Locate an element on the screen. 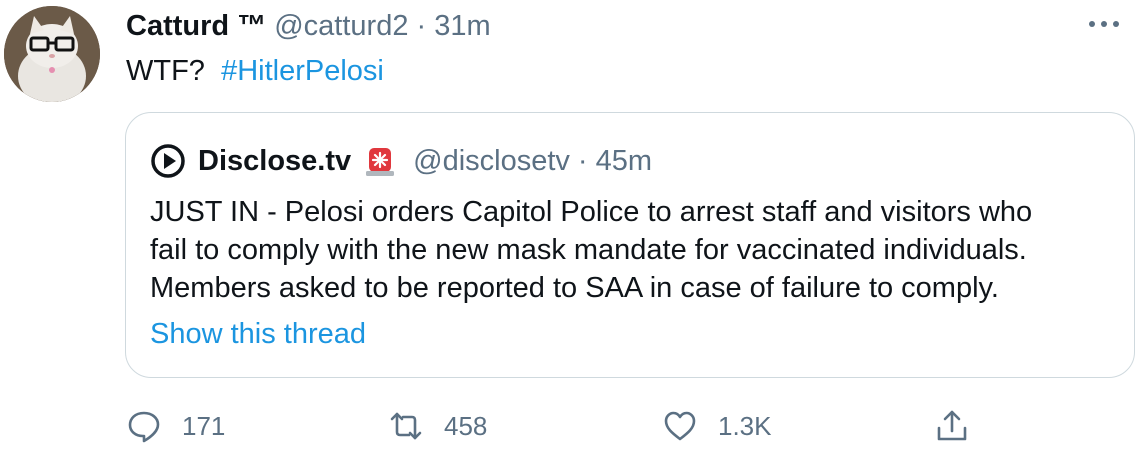 This screenshot has height=465, width=1144. share-icon is located at coordinates (952, 425).